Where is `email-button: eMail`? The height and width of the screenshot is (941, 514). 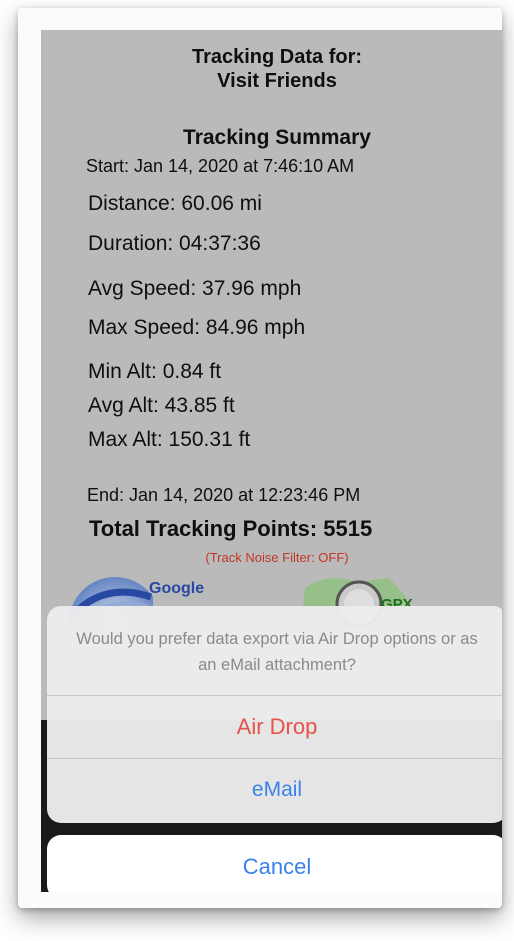
email-button: eMail is located at coordinates (274, 790).